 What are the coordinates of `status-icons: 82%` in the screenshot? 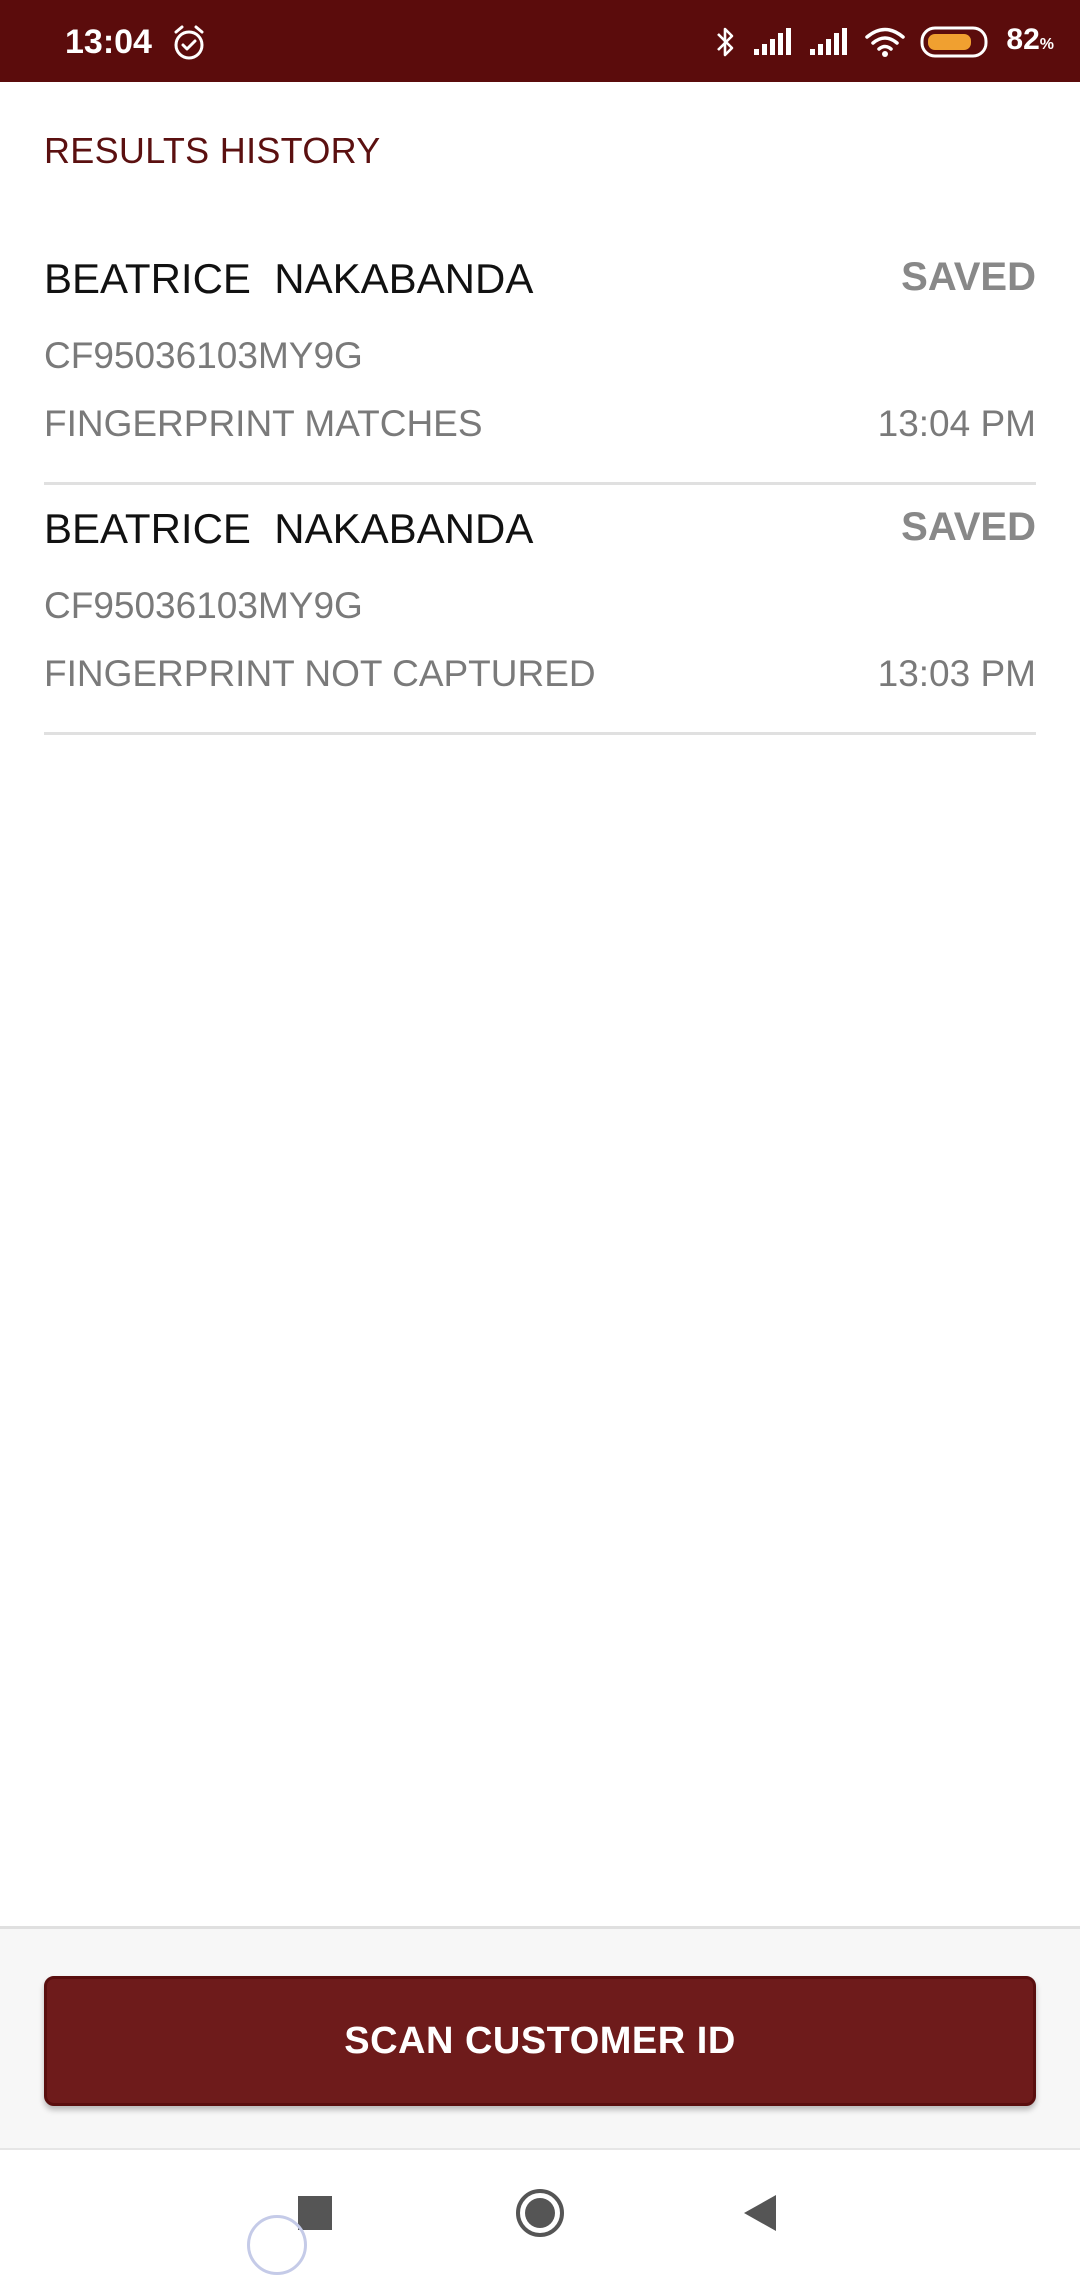 It's located at (884, 42).